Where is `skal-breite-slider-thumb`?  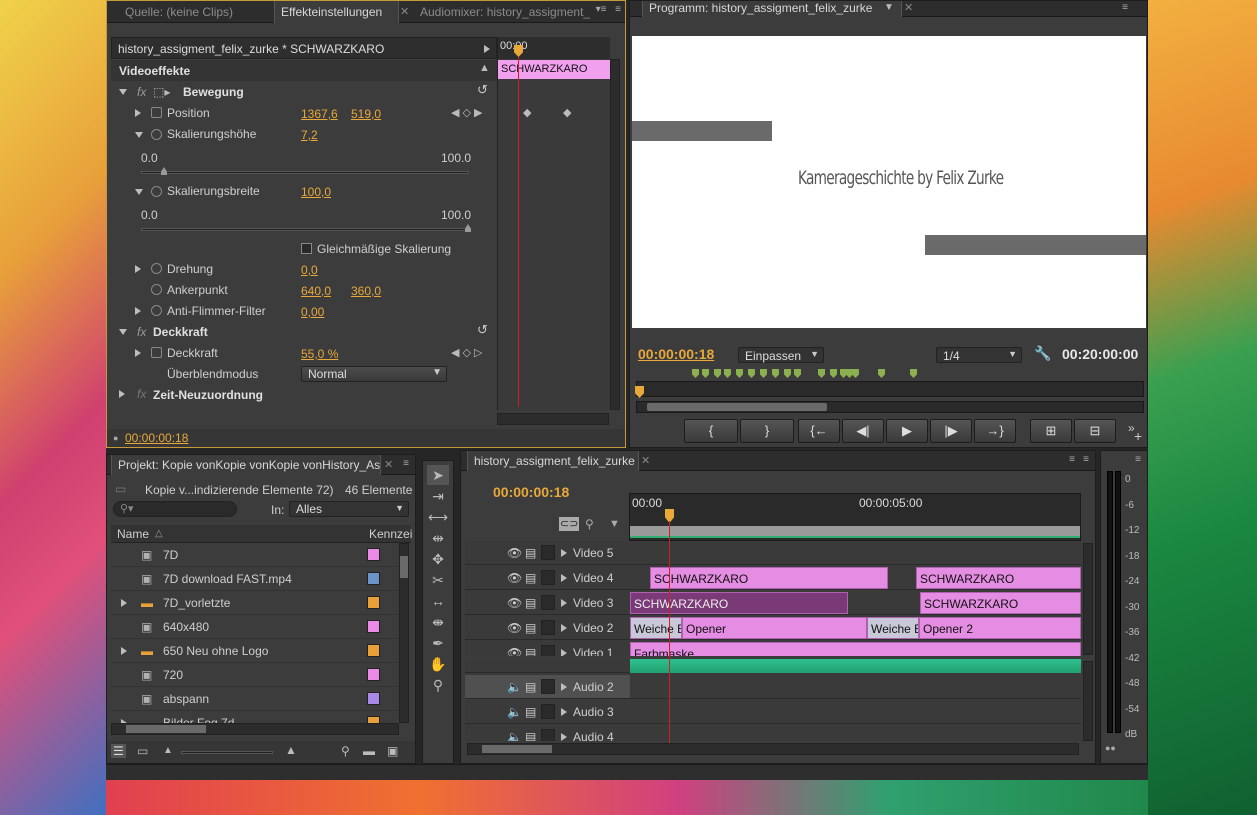
skal-breite-slider-thumb is located at coordinates (468, 228).